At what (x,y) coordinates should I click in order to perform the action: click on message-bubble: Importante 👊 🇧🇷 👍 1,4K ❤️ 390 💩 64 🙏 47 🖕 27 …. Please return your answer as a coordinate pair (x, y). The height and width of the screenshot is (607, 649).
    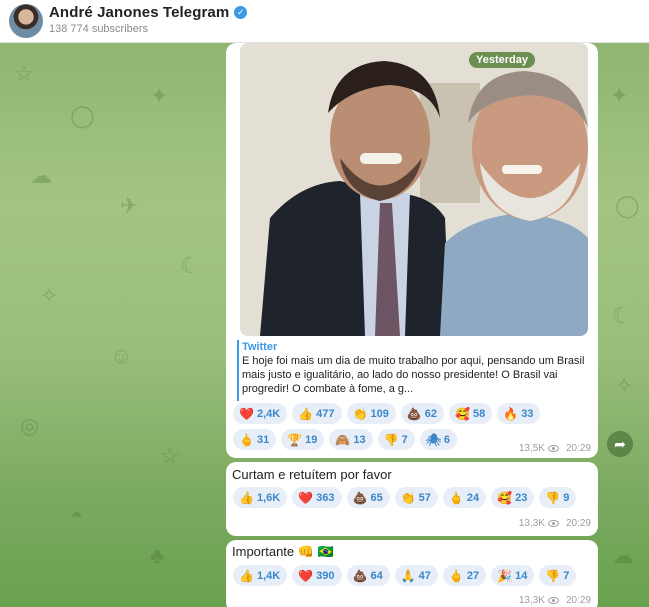
    Looking at the image, I should click on (412, 573).